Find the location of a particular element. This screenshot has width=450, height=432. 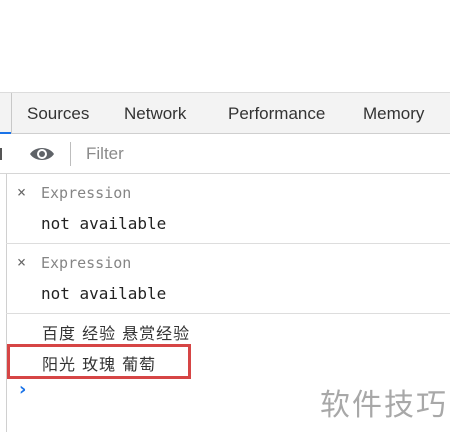

console-output-line: 百度 经验 悬赏经验 is located at coordinates (116, 333).